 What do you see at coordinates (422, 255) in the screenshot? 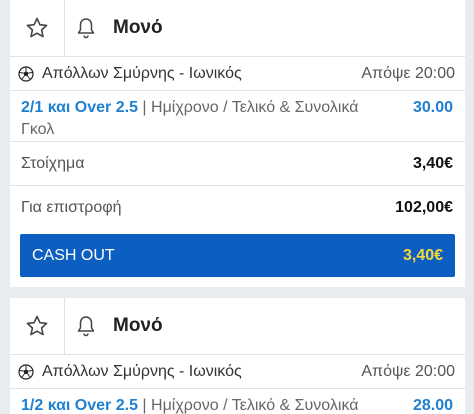
I see `cash-out-value: 3,40€` at bounding box center [422, 255].